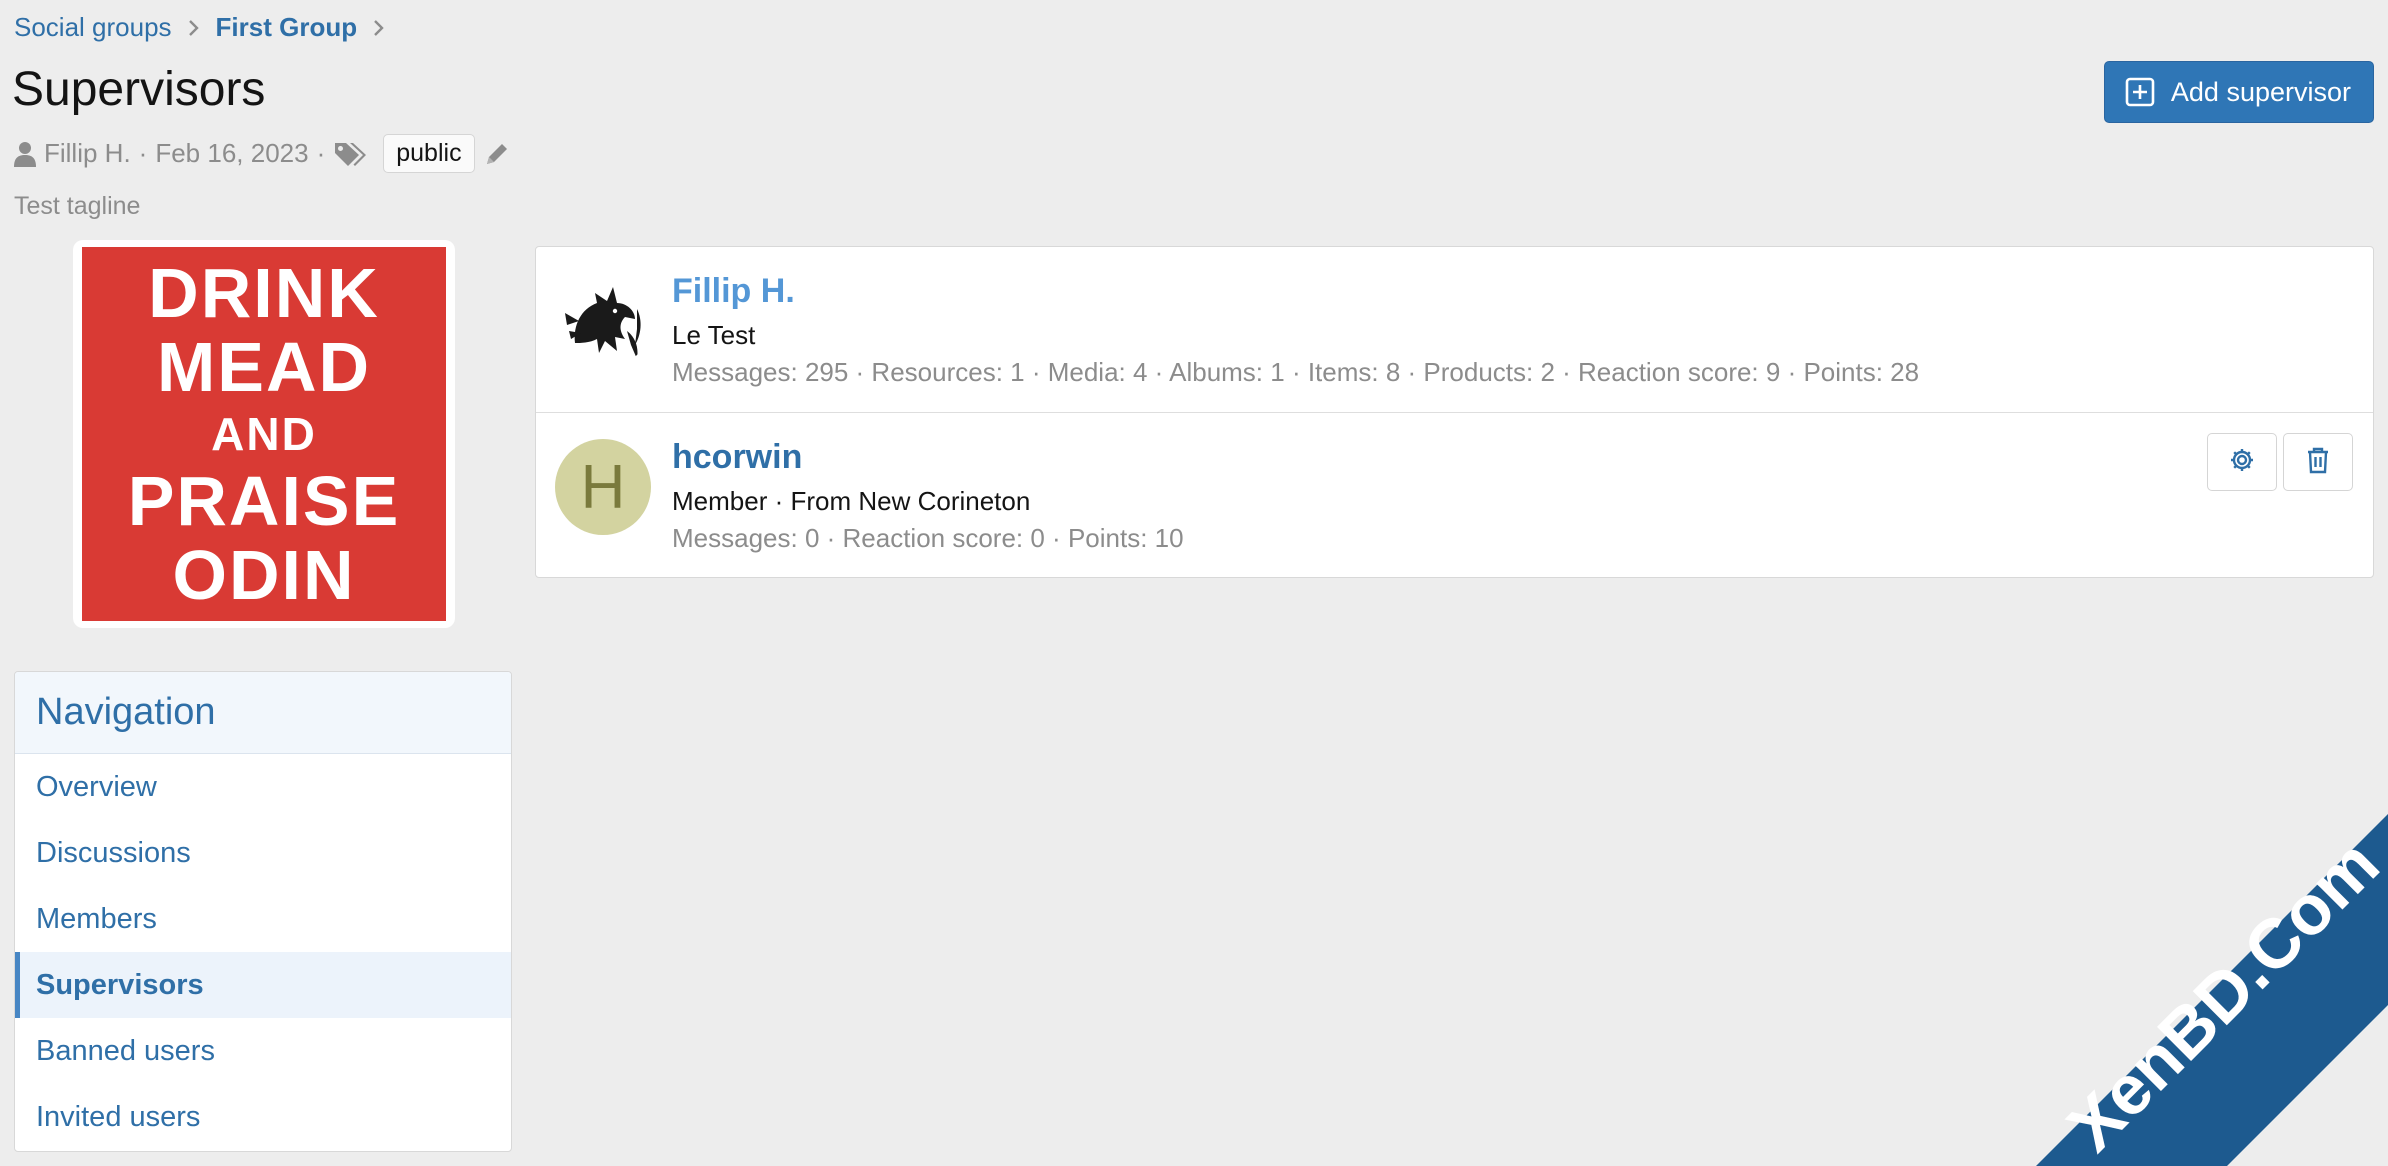  I want to click on dragon-avatar-icon, so click(603, 321).